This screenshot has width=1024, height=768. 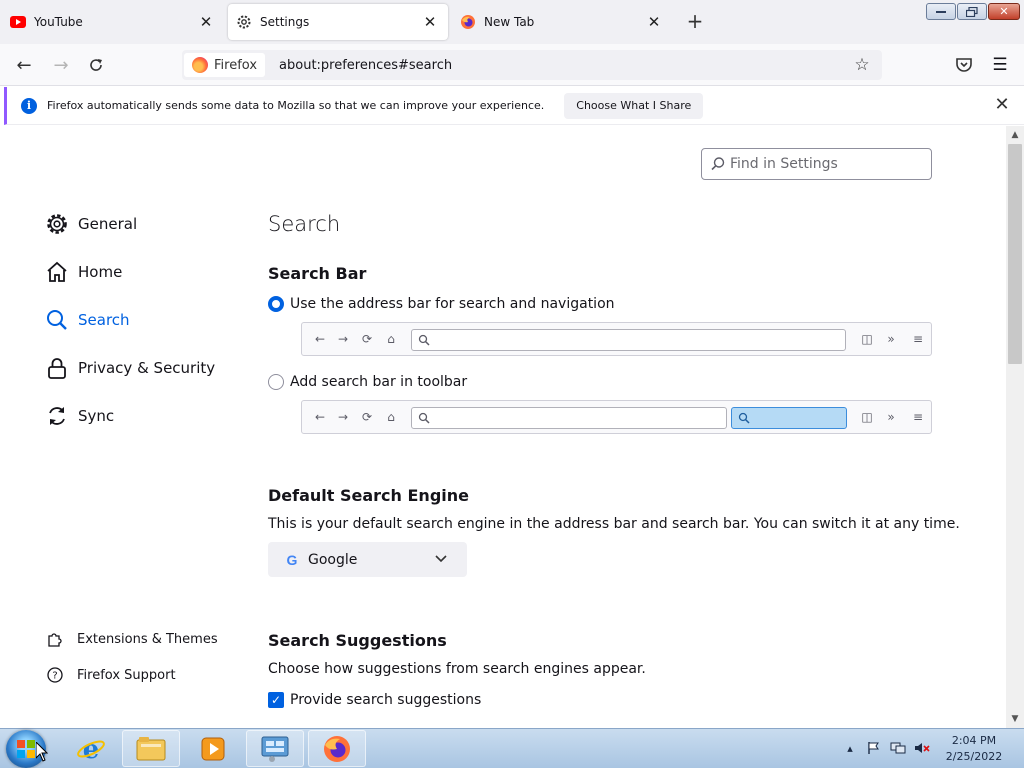 What do you see at coordinates (317, 273) in the screenshot?
I see `search-bar-heading: Search Bar` at bounding box center [317, 273].